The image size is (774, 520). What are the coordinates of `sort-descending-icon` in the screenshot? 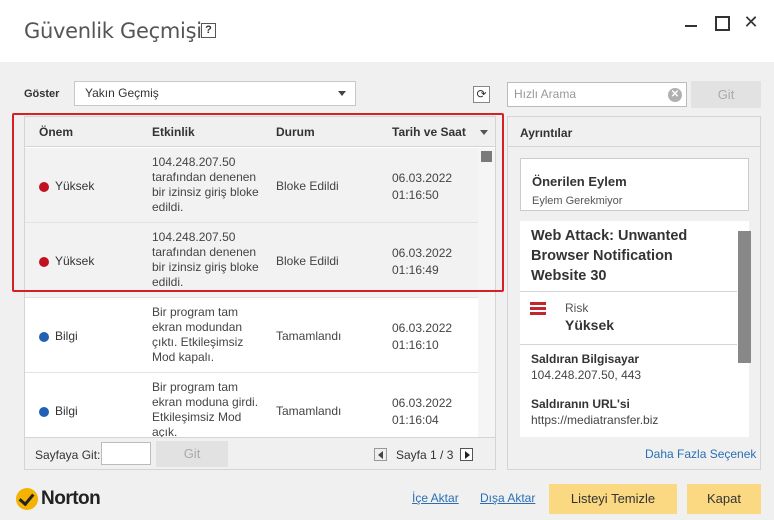 It's located at (484, 132).